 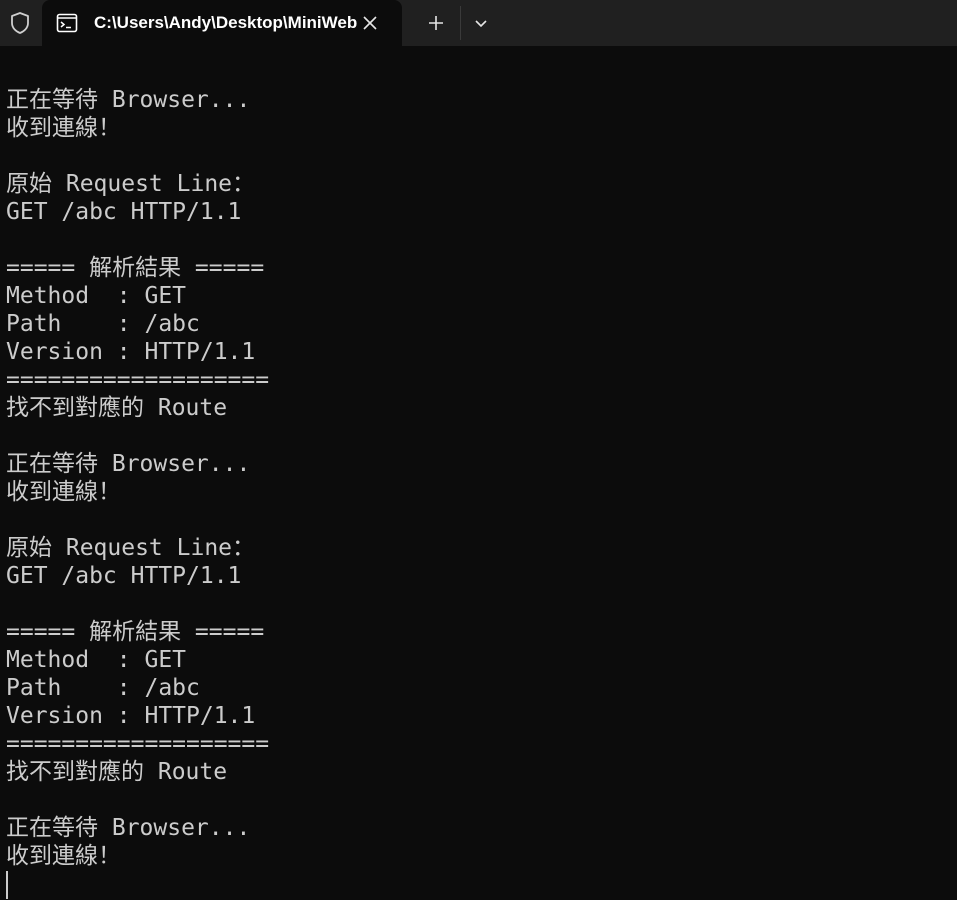 I want to click on text-cursor, so click(x=7, y=885).